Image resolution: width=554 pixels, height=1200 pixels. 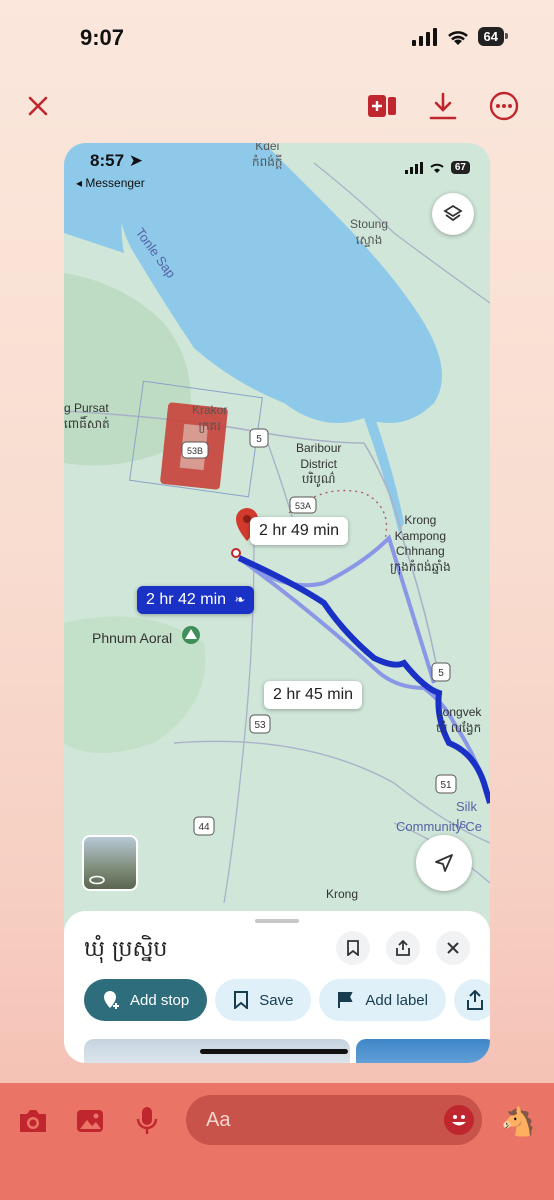 I want to click on save-chip: Save, so click(x=263, y=1000).